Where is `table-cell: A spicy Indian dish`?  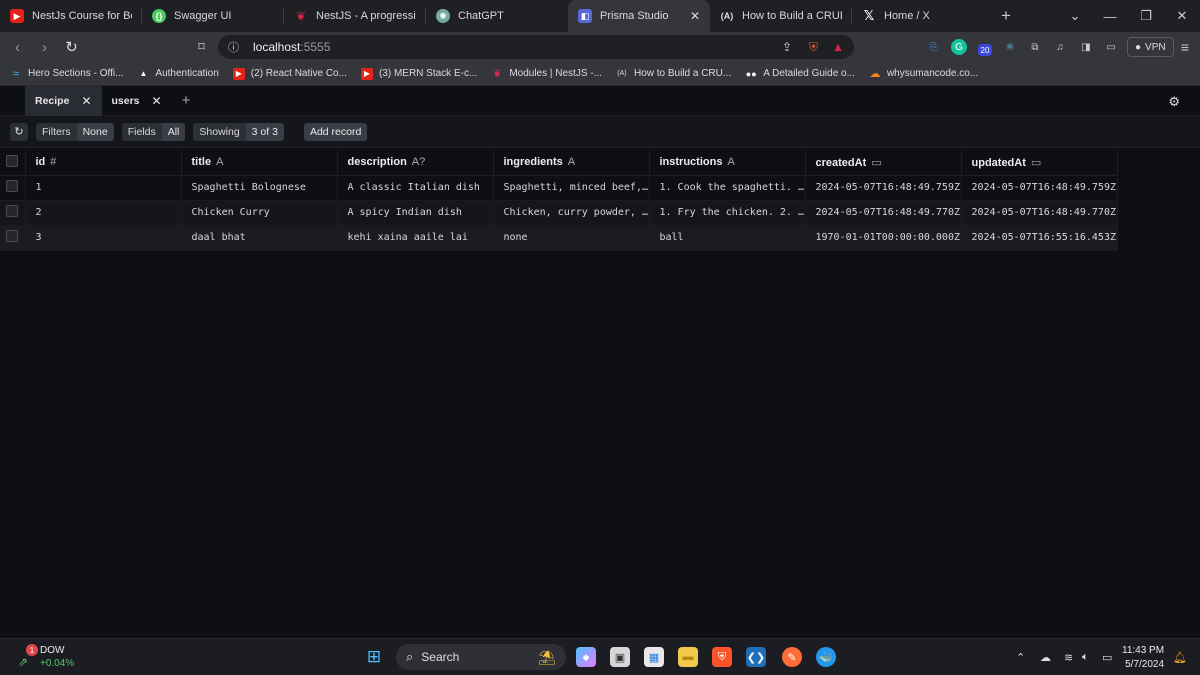 table-cell: A spicy Indian dish is located at coordinates (415, 213).